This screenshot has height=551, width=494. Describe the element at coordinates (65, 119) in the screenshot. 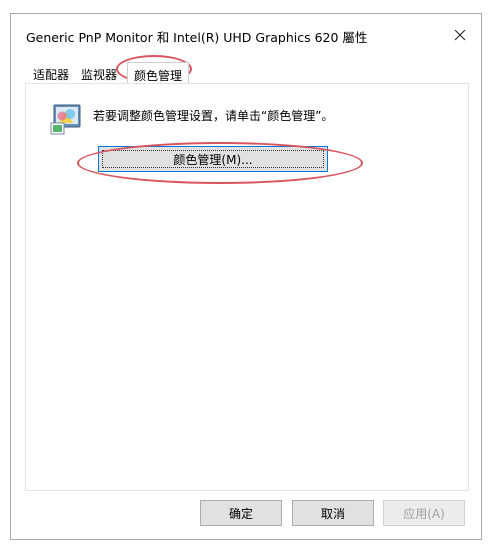

I see `color-management-icon` at that location.